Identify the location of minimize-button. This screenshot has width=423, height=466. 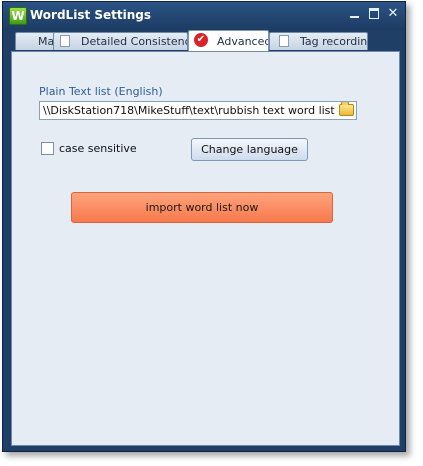
(354, 14).